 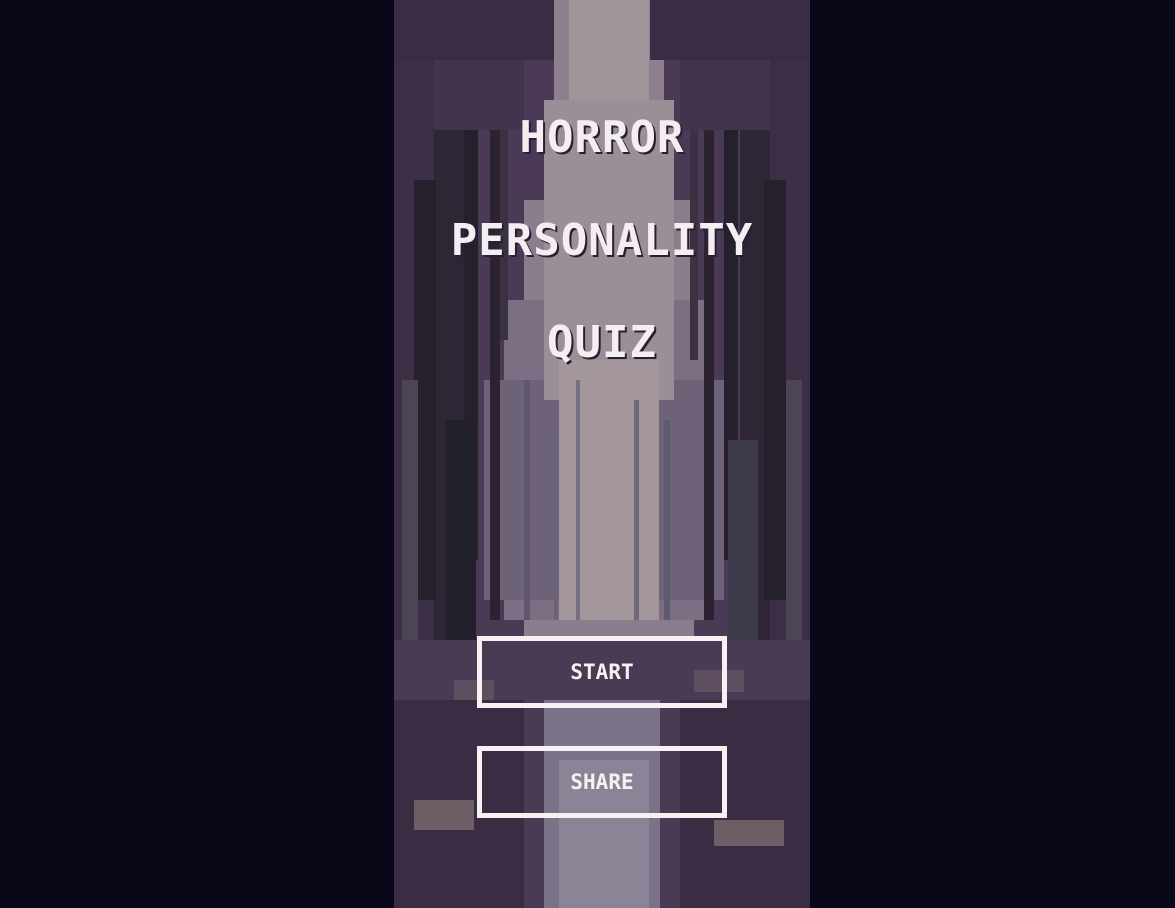 What do you see at coordinates (602, 342) in the screenshot?
I see `title-line-quiz: QUIZ` at bounding box center [602, 342].